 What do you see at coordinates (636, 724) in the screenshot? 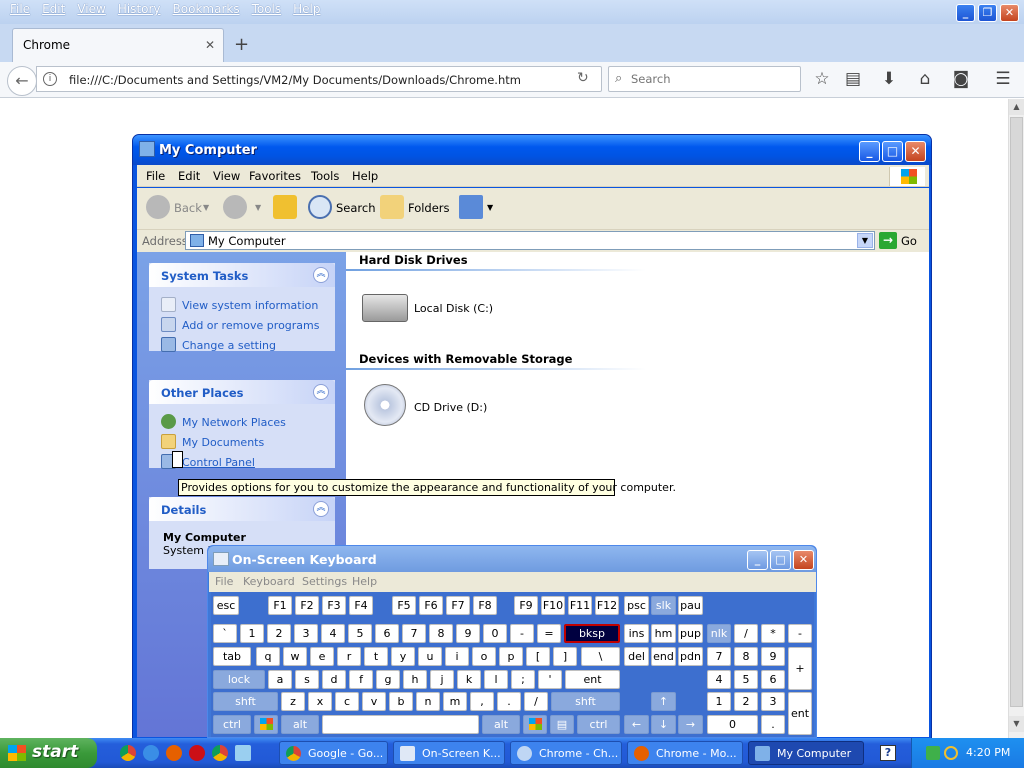
I see `key-arrow-left: ←` at bounding box center [636, 724].